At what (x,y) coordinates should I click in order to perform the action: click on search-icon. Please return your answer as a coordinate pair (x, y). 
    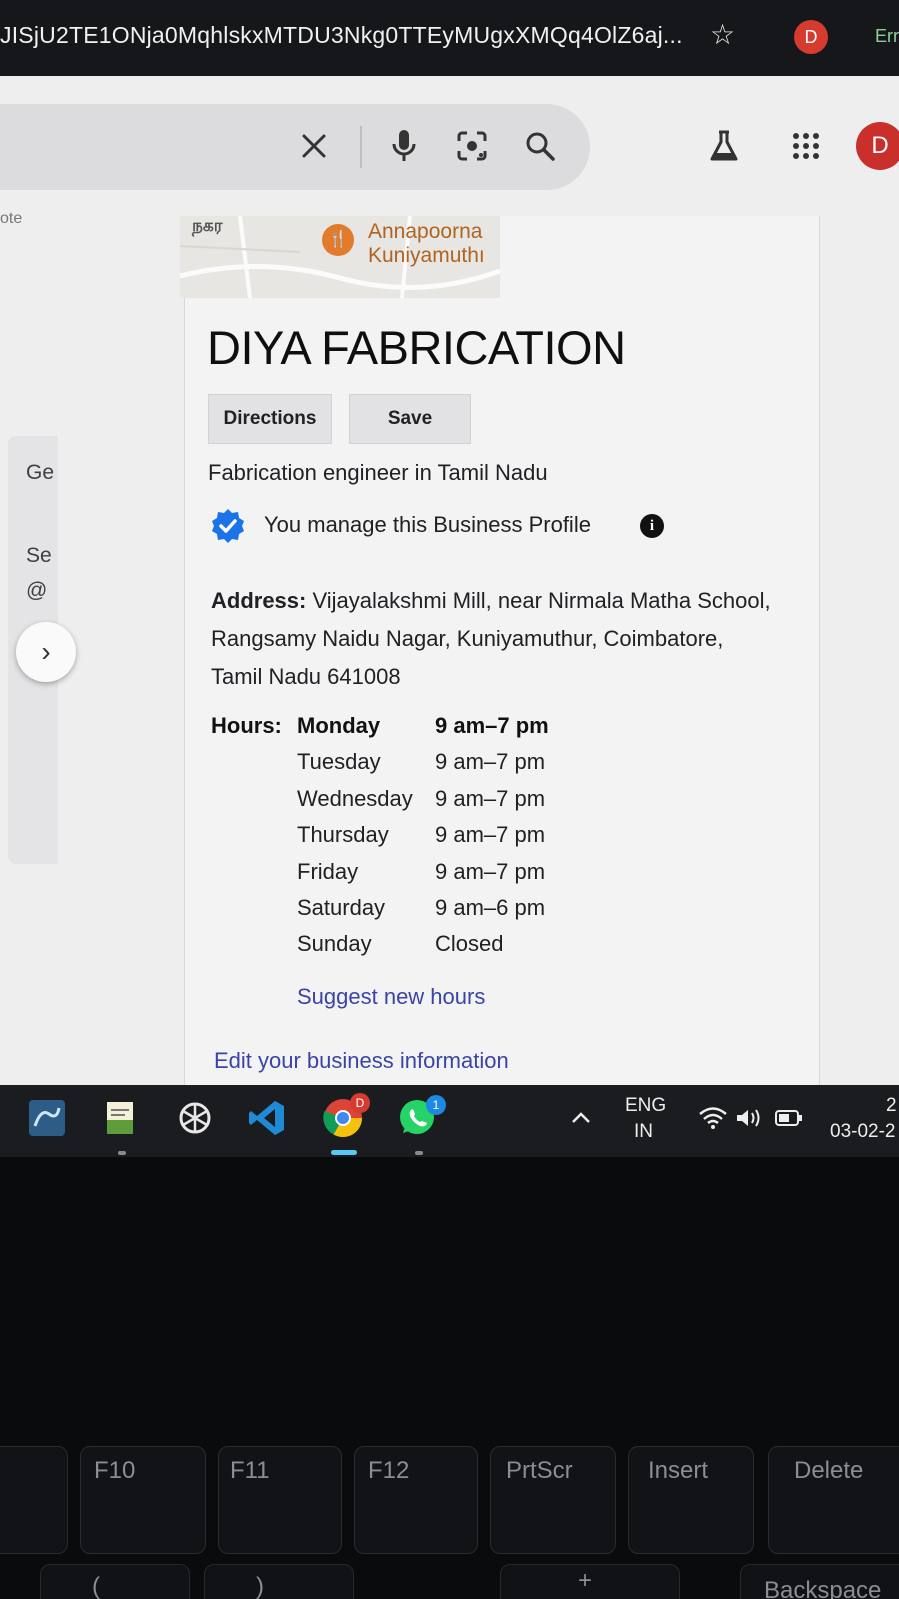
    Looking at the image, I should click on (540, 146).